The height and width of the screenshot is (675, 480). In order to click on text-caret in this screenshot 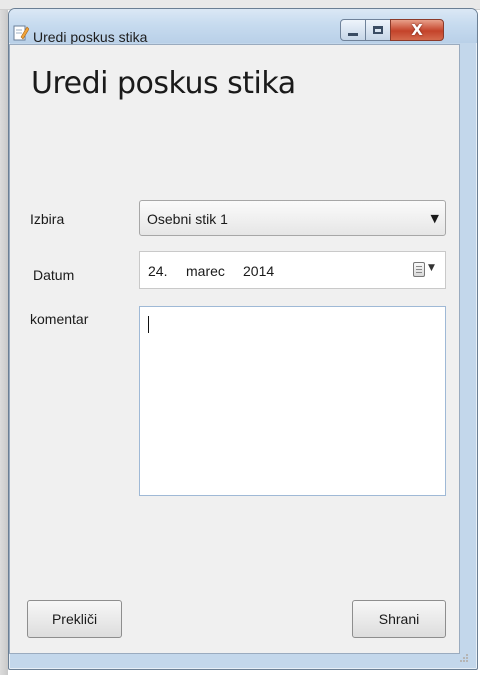, I will do `click(148, 324)`.